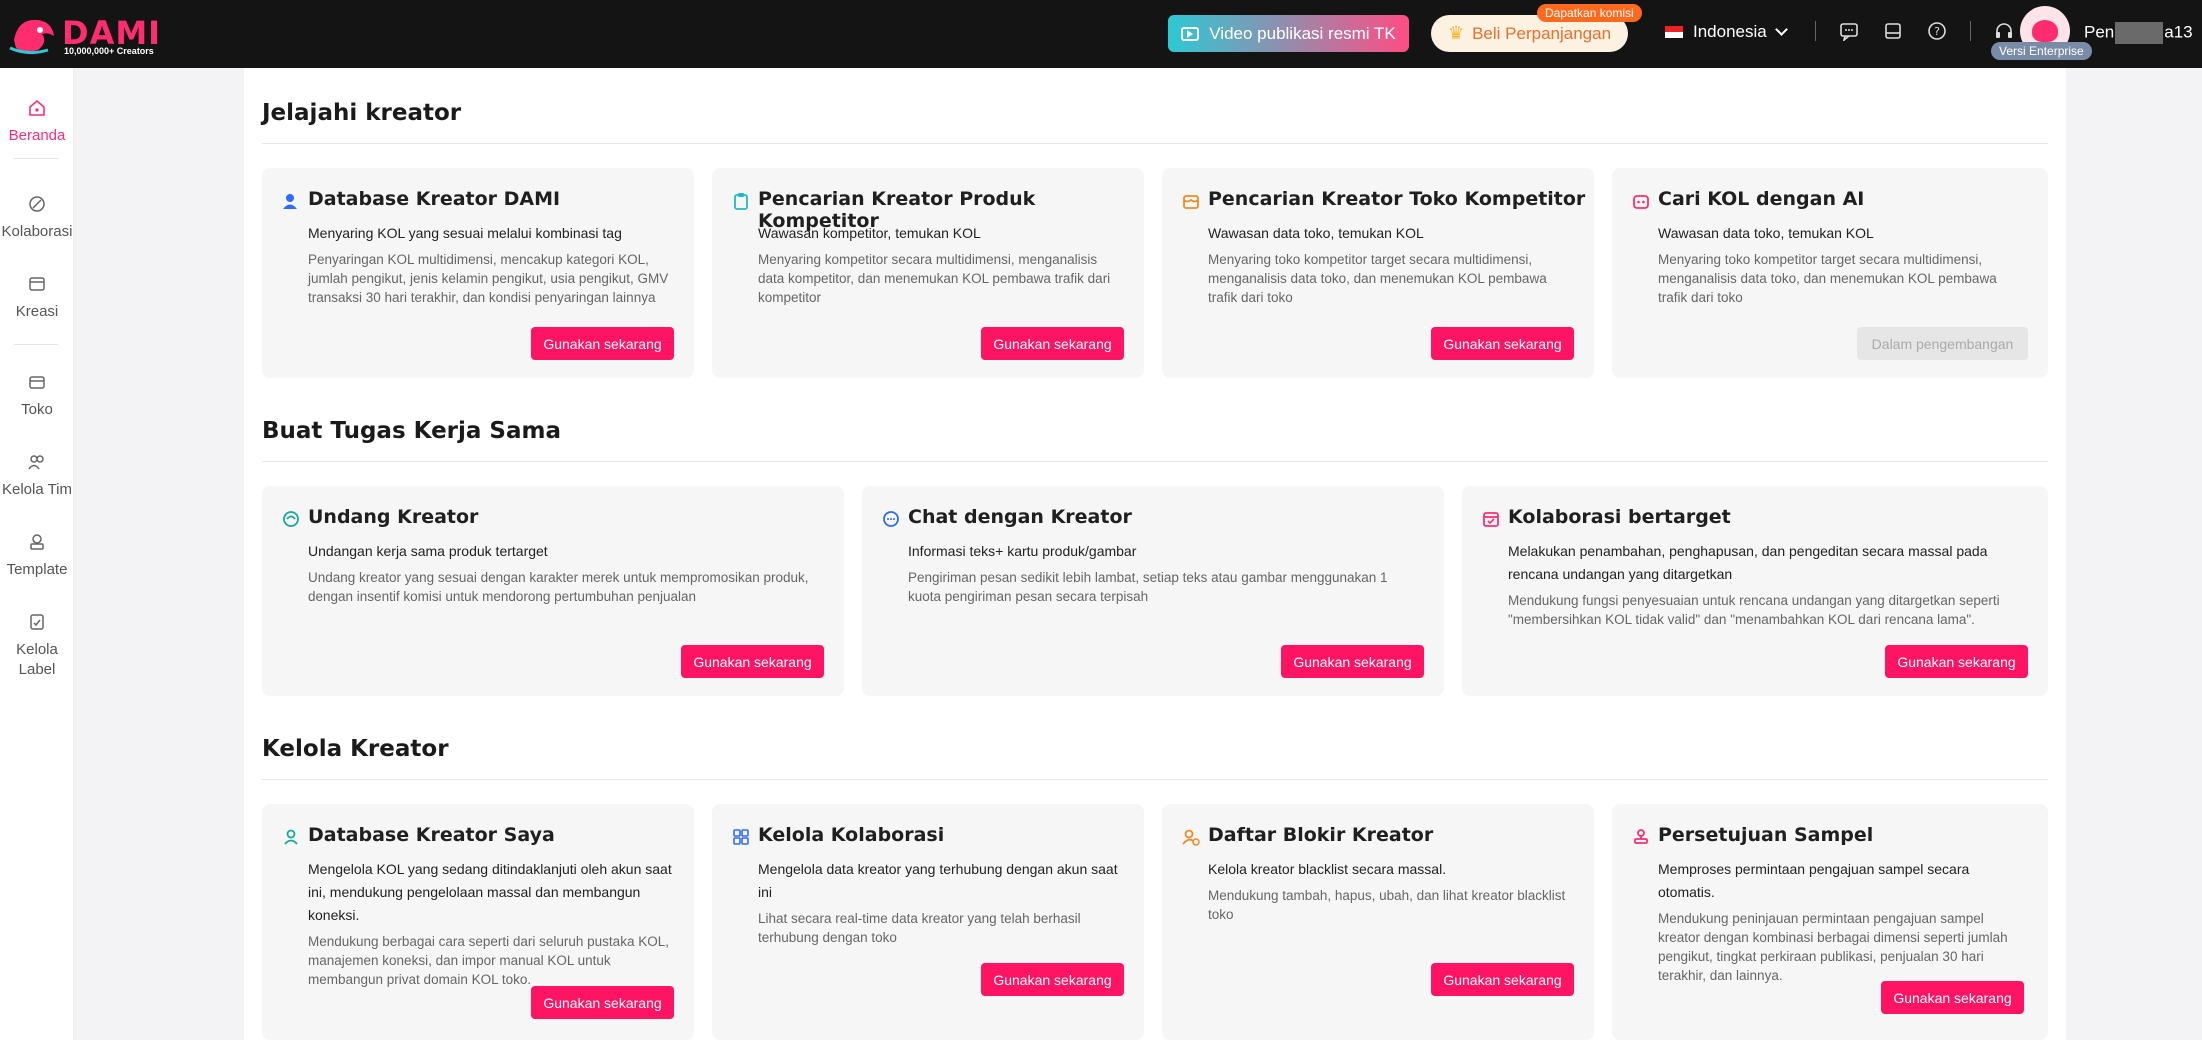  I want to click on commission-badge: Dapatkan komisi, so click(1589, 13).